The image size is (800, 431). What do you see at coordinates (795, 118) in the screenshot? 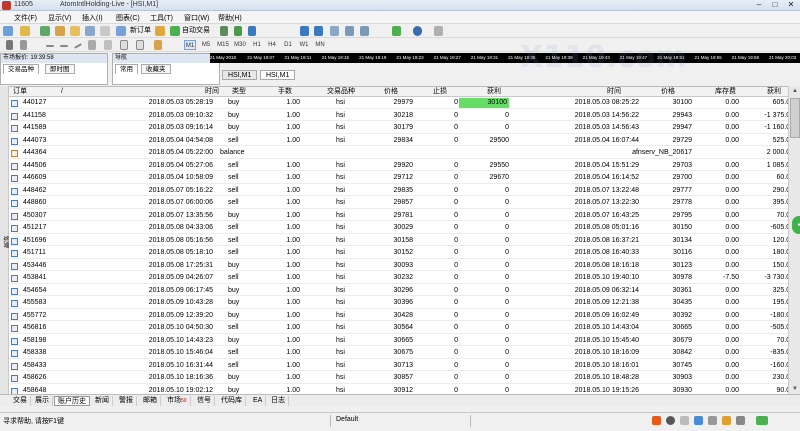
I see `scroll-thumb` at bounding box center [795, 118].